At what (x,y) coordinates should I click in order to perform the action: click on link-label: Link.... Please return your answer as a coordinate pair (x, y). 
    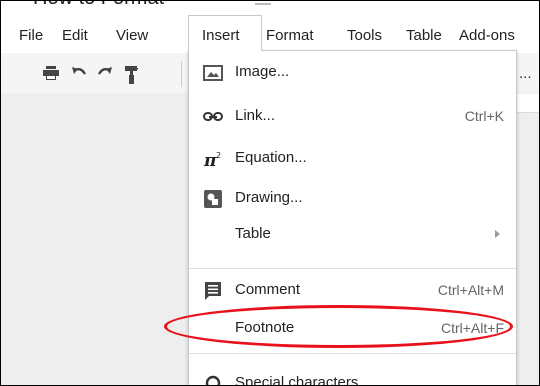
    Looking at the image, I should click on (255, 115).